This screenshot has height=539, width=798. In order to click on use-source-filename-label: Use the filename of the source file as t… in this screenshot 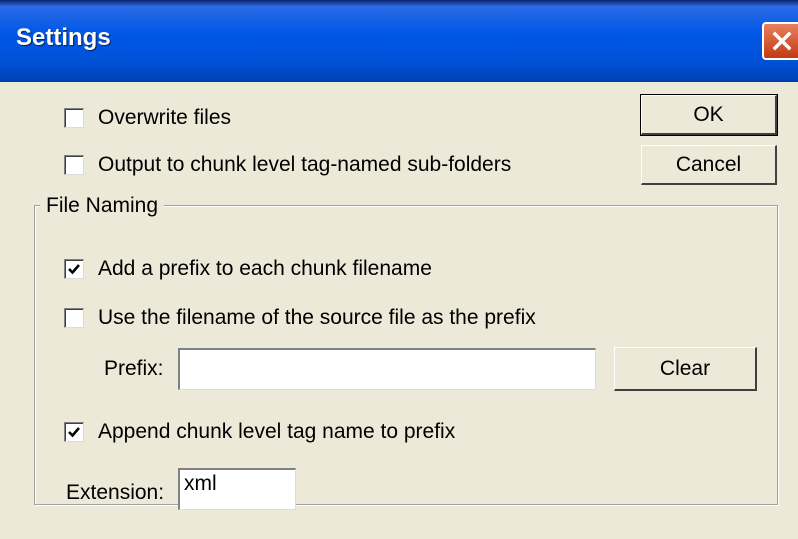, I will do `click(317, 317)`.